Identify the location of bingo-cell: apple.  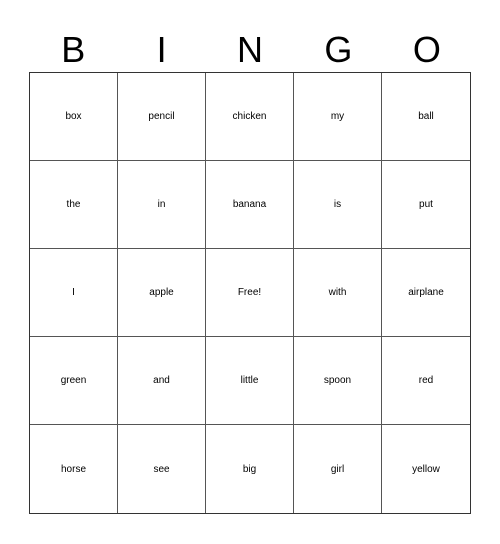
(162, 293).